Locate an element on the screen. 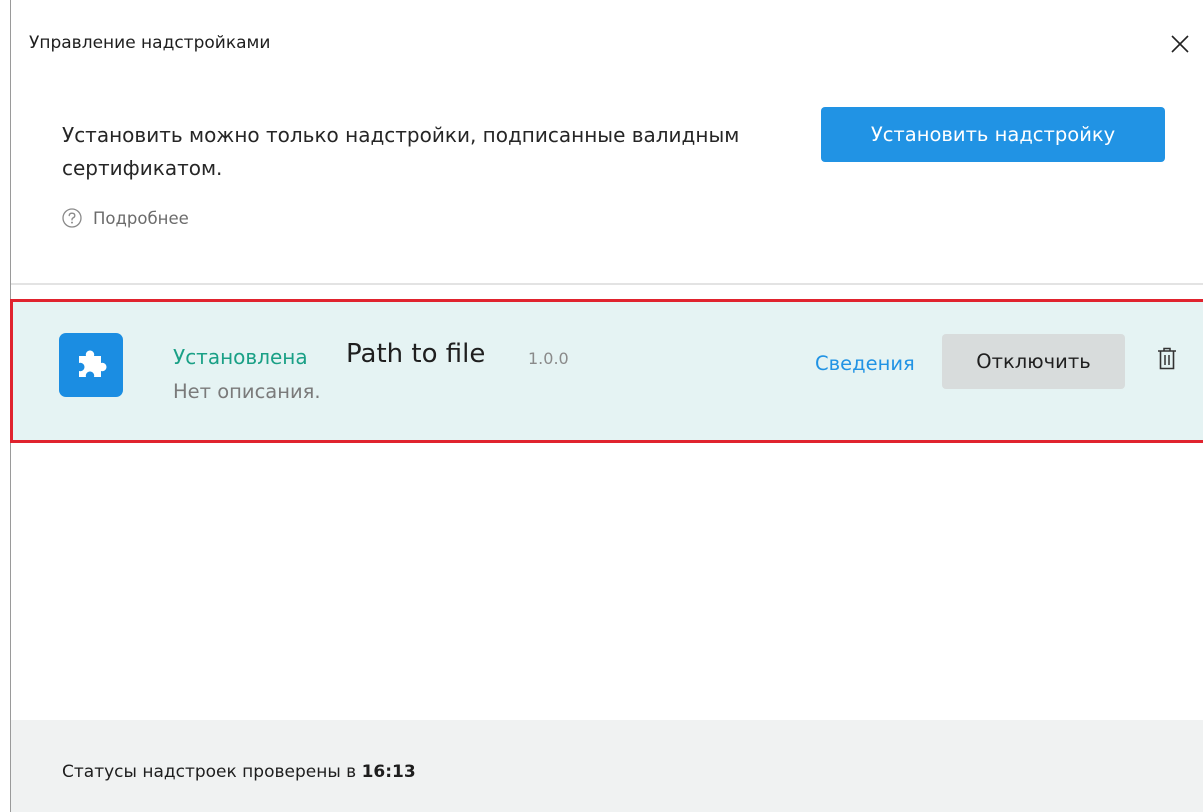  window-title: Управление надстройками is located at coordinates (150, 43).